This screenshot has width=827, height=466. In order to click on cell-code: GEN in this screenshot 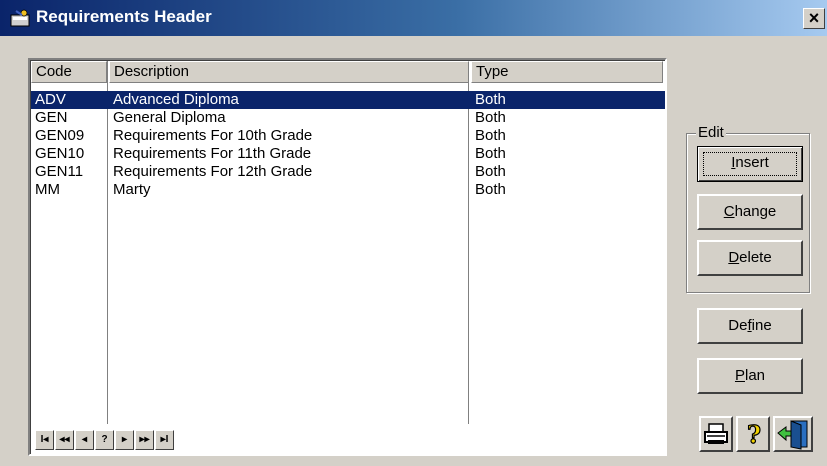, I will do `click(51, 117)`.